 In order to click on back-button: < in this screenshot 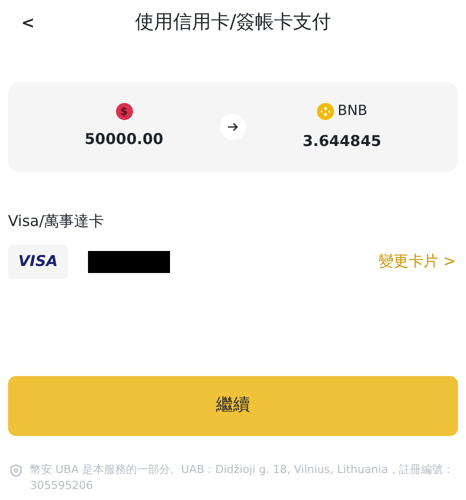, I will do `click(28, 22)`.